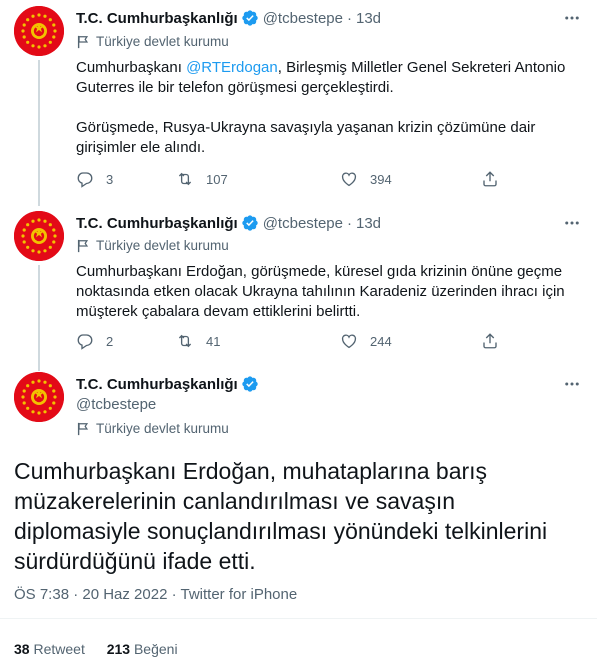  What do you see at coordinates (381, 341) in the screenshot?
I see `like-count: 244` at bounding box center [381, 341].